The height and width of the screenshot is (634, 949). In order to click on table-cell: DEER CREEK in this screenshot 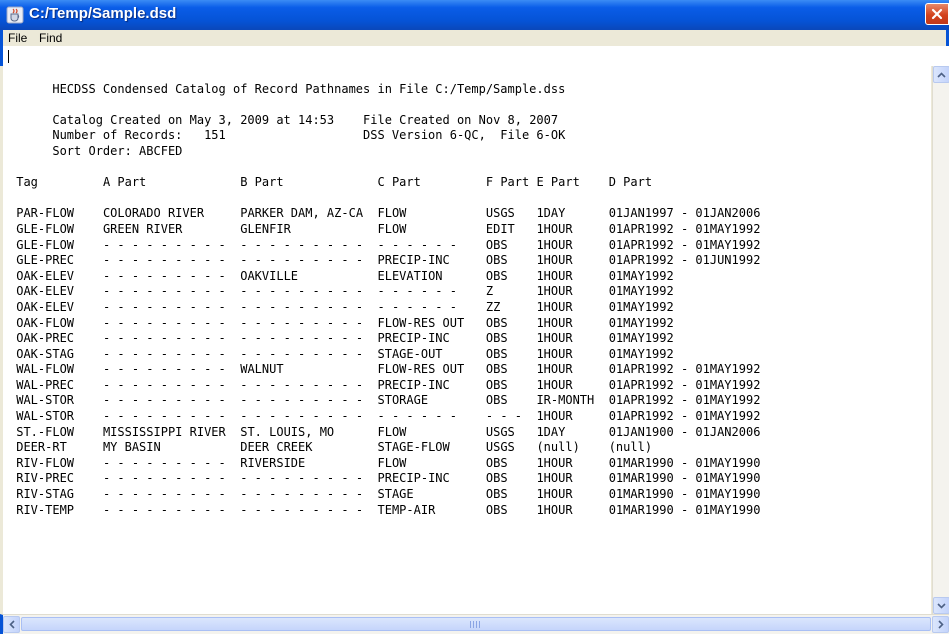, I will do `click(309, 447)`.